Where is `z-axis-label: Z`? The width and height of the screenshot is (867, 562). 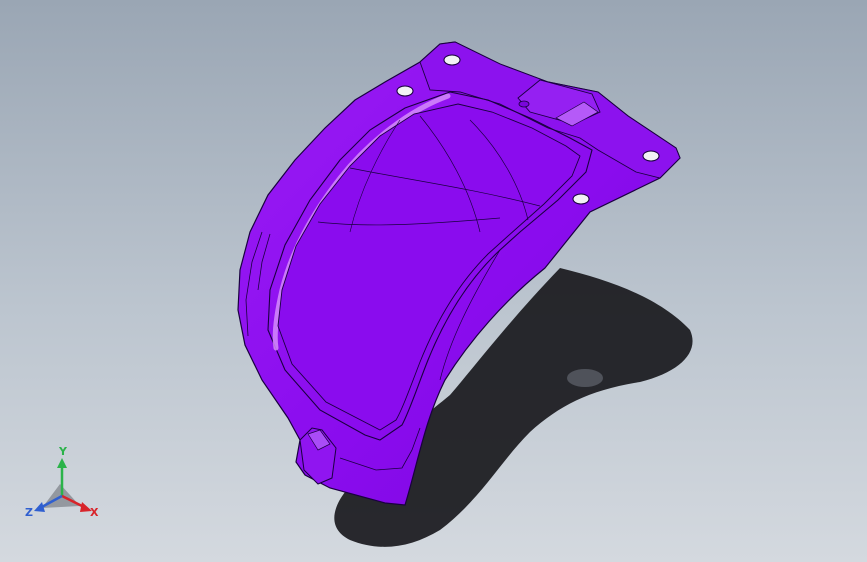
z-axis-label: Z is located at coordinates (29, 512).